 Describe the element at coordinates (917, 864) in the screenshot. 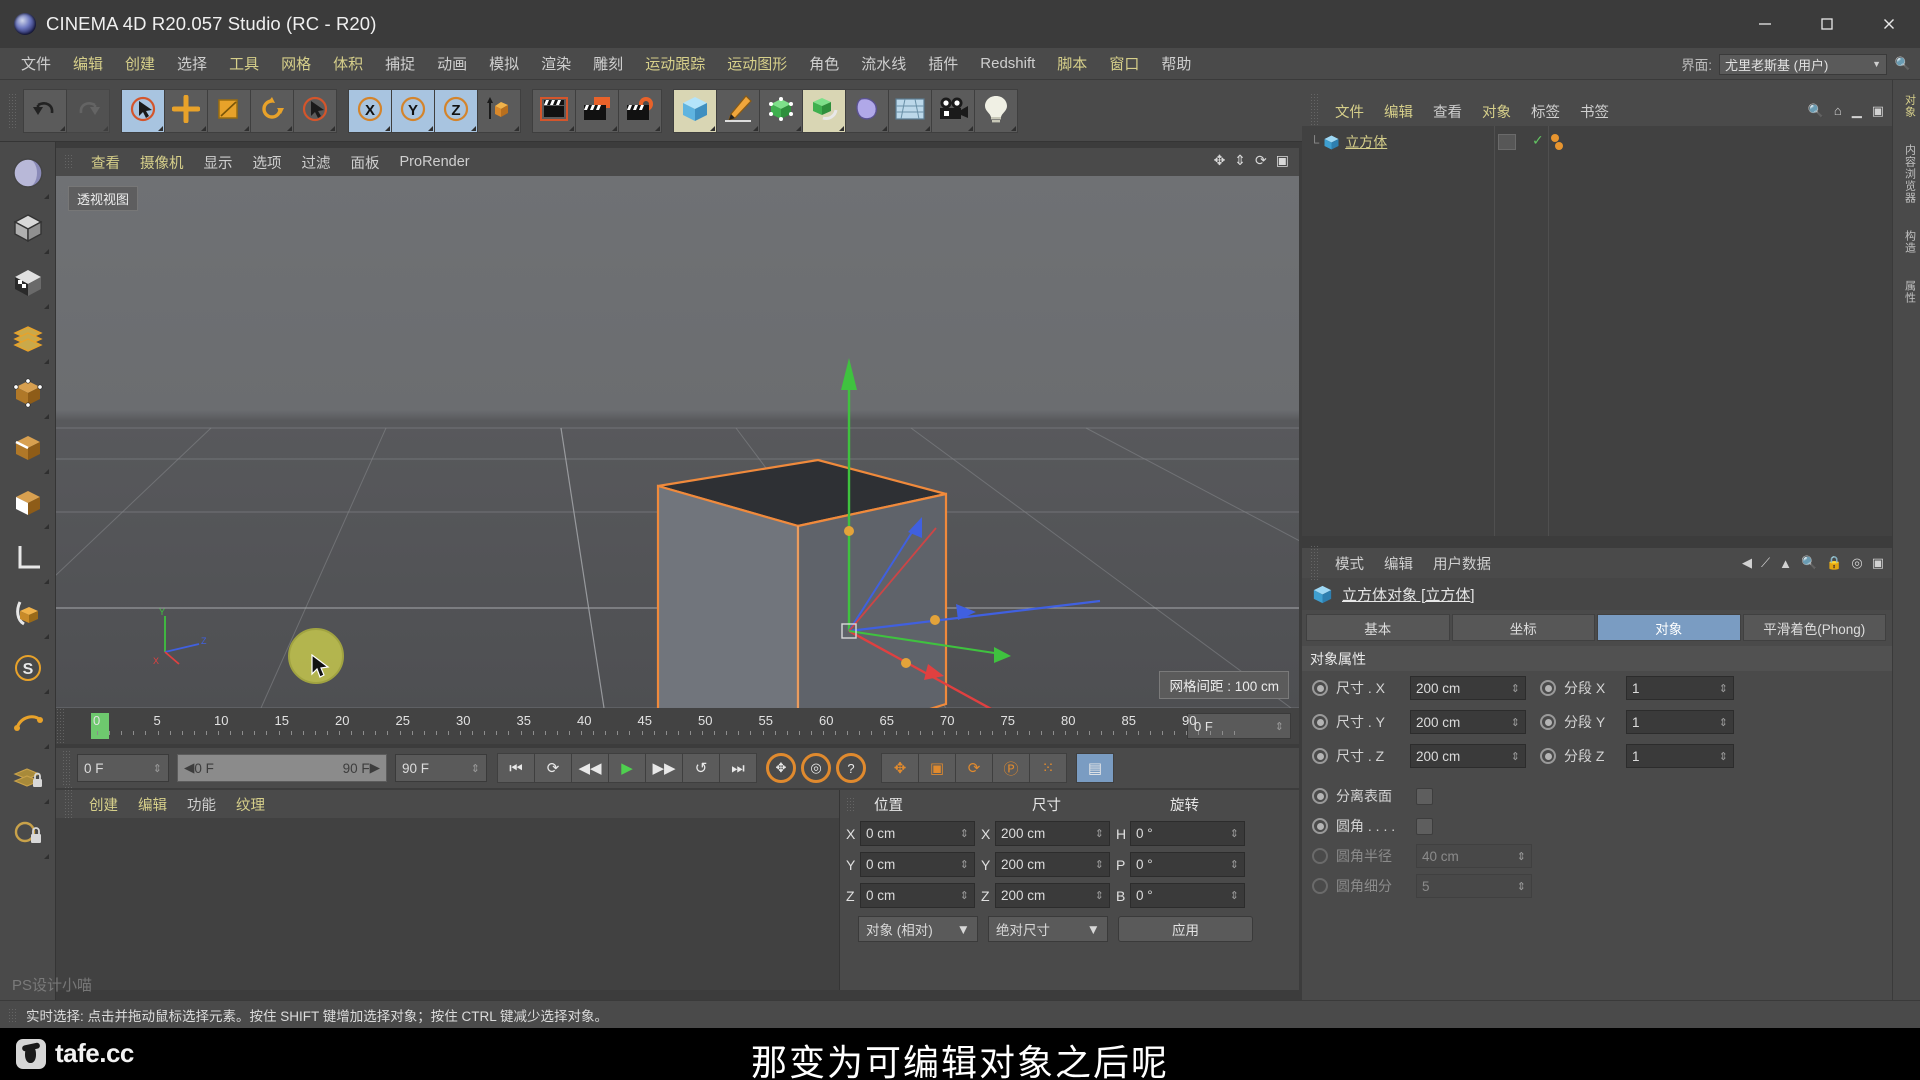

I see `coord-position-field-1: 0 cm ⇕` at that location.